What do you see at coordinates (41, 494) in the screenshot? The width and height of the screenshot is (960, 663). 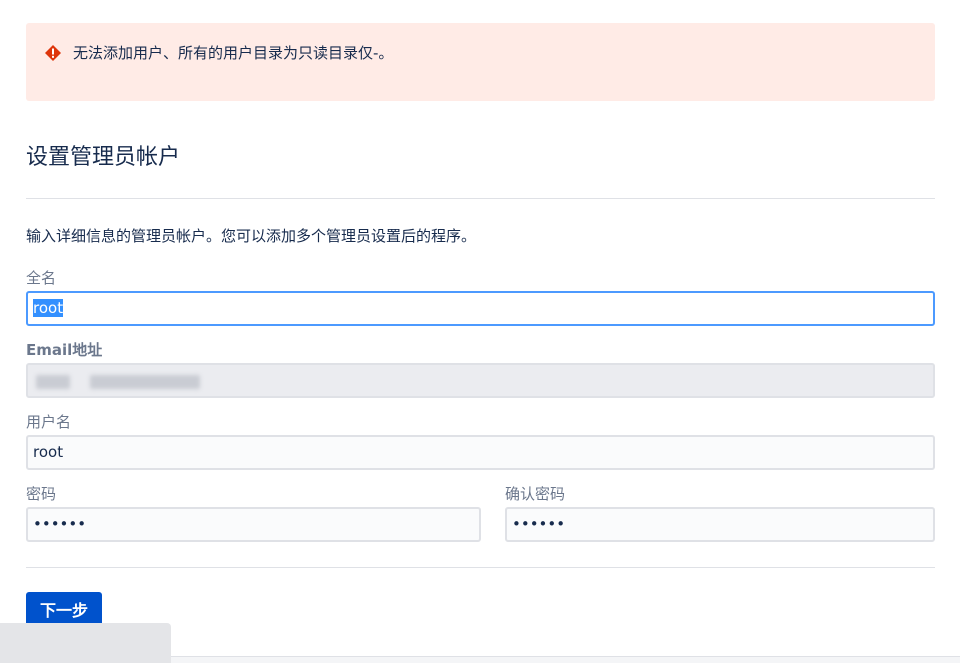 I see `password-label: 密码` at bounding box center [41, 494].